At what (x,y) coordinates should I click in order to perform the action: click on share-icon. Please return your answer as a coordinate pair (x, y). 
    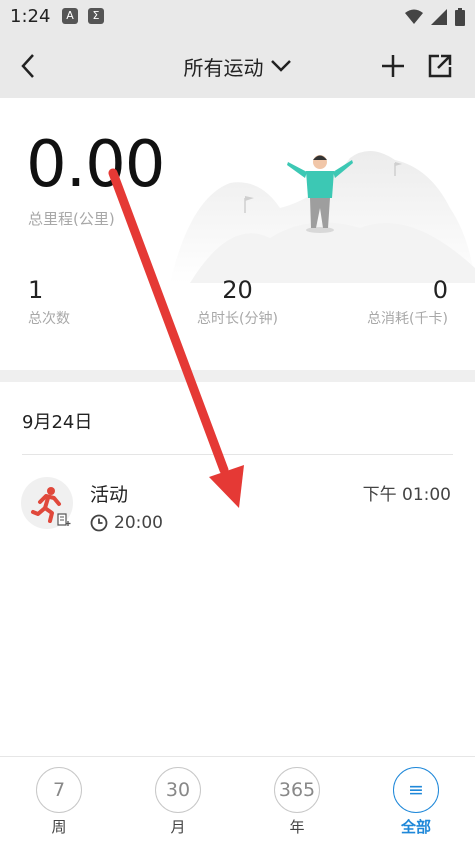
    Looking at the image, I should click on (440, 66).